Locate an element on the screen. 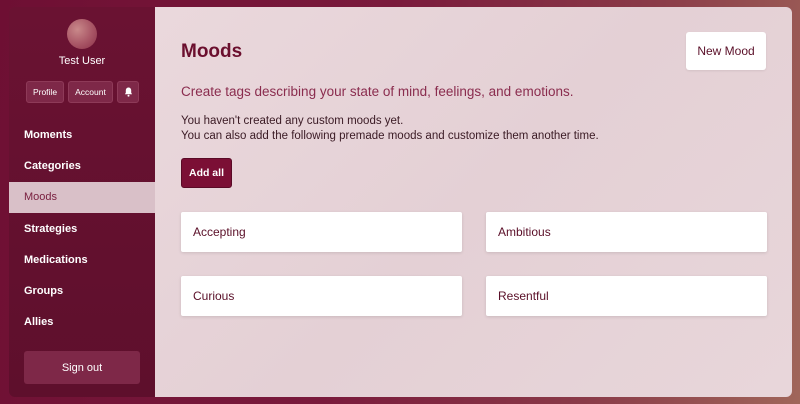  sidebar-item-allies: Allies is located at coordinates (82, 322).